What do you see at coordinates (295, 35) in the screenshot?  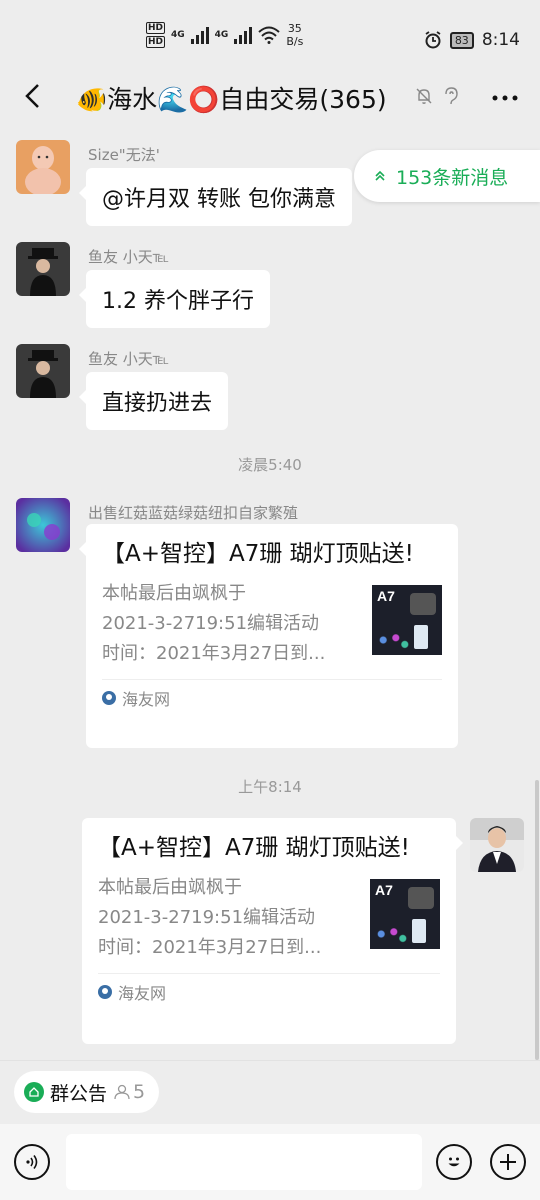 I see `network-speed: 35 B/s` at bounding box center [295, 35].